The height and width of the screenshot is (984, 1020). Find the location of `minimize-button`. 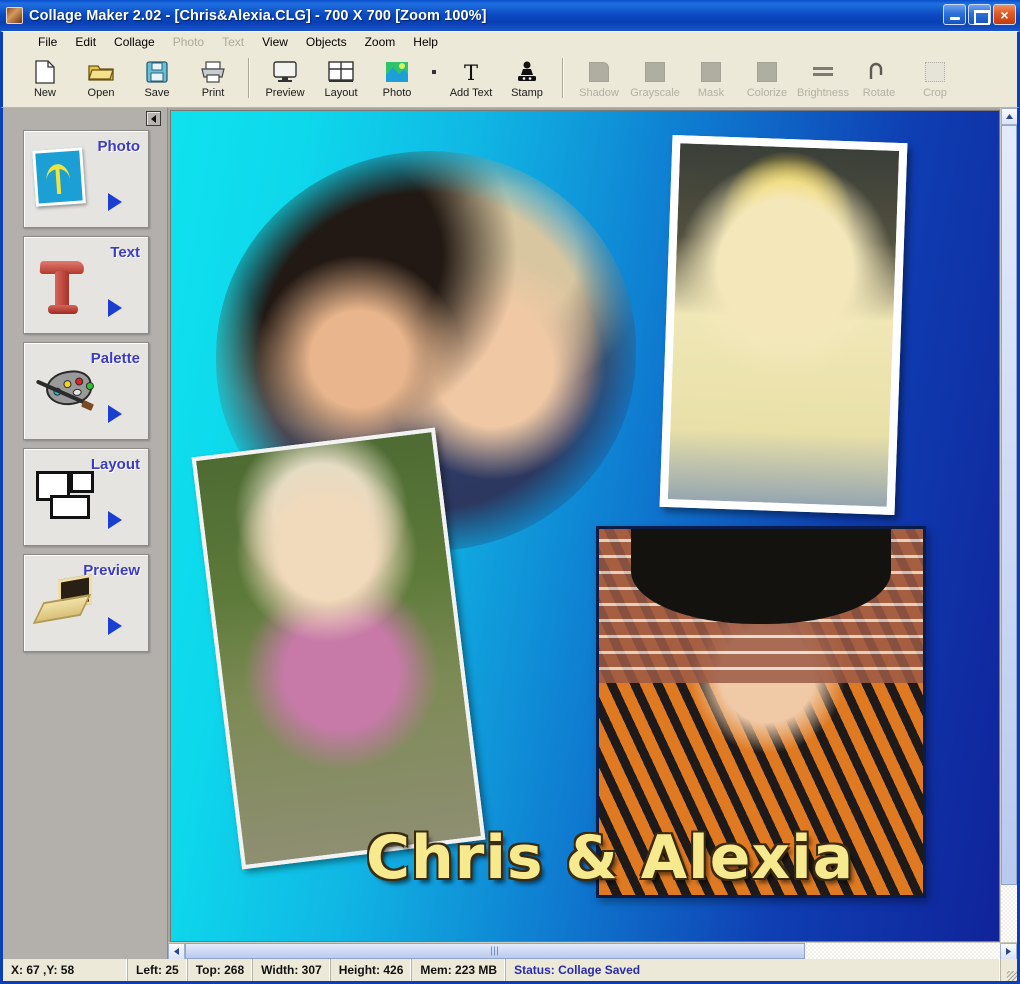

minimize-button is located at coordinates (954, 14).